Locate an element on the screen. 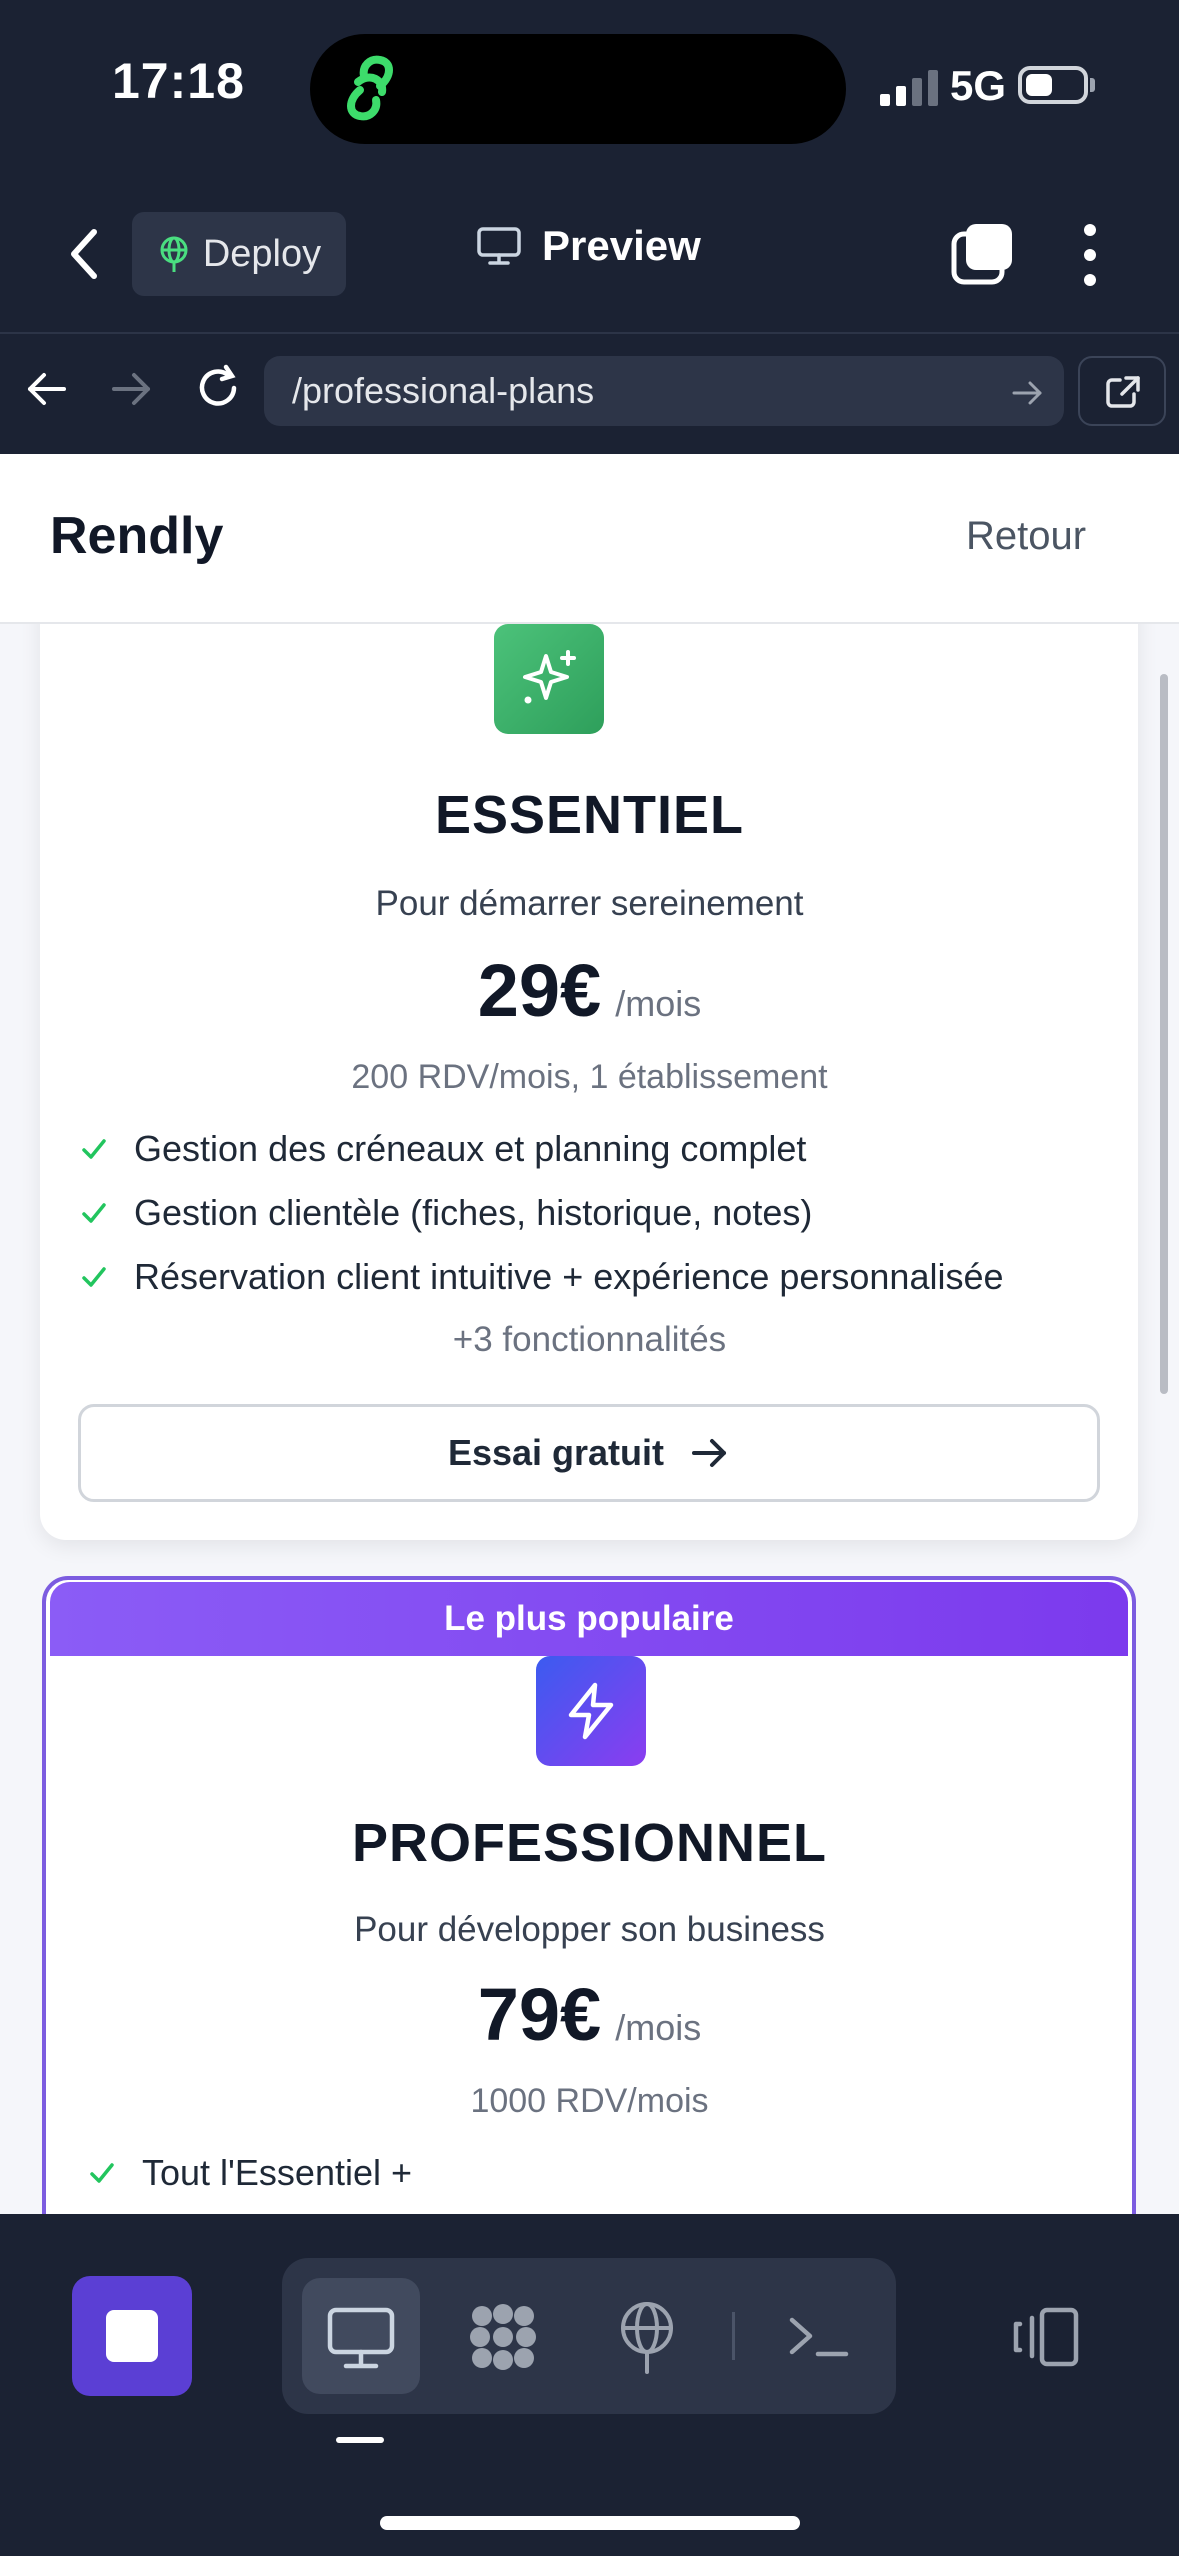 The height and width of the screenshot is (2556, 1179). active-tool-indicator is located at coordinates (360, 2440).